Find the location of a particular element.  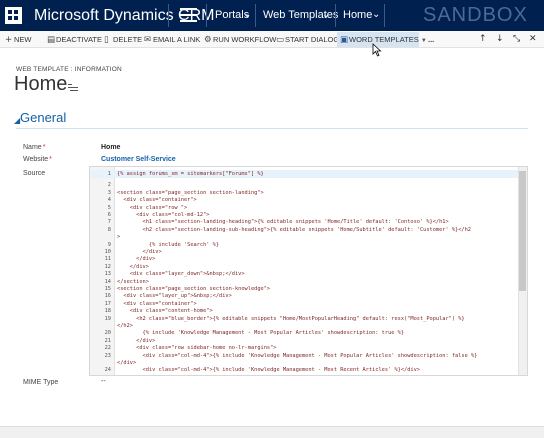

name-field-label: Name* is located at coordinates (34, 147).